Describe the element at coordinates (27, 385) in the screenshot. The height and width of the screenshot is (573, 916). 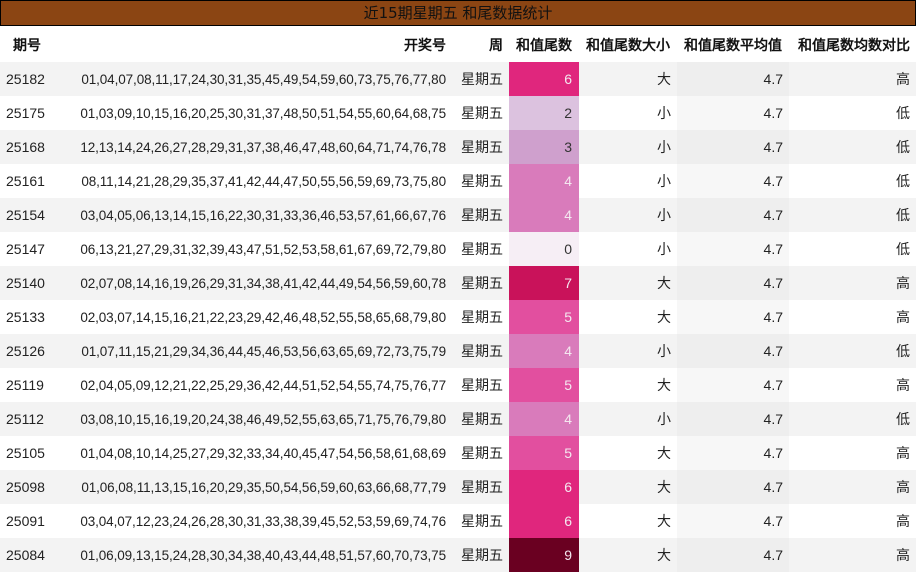
I see `issue-cell: 25119` at that location.